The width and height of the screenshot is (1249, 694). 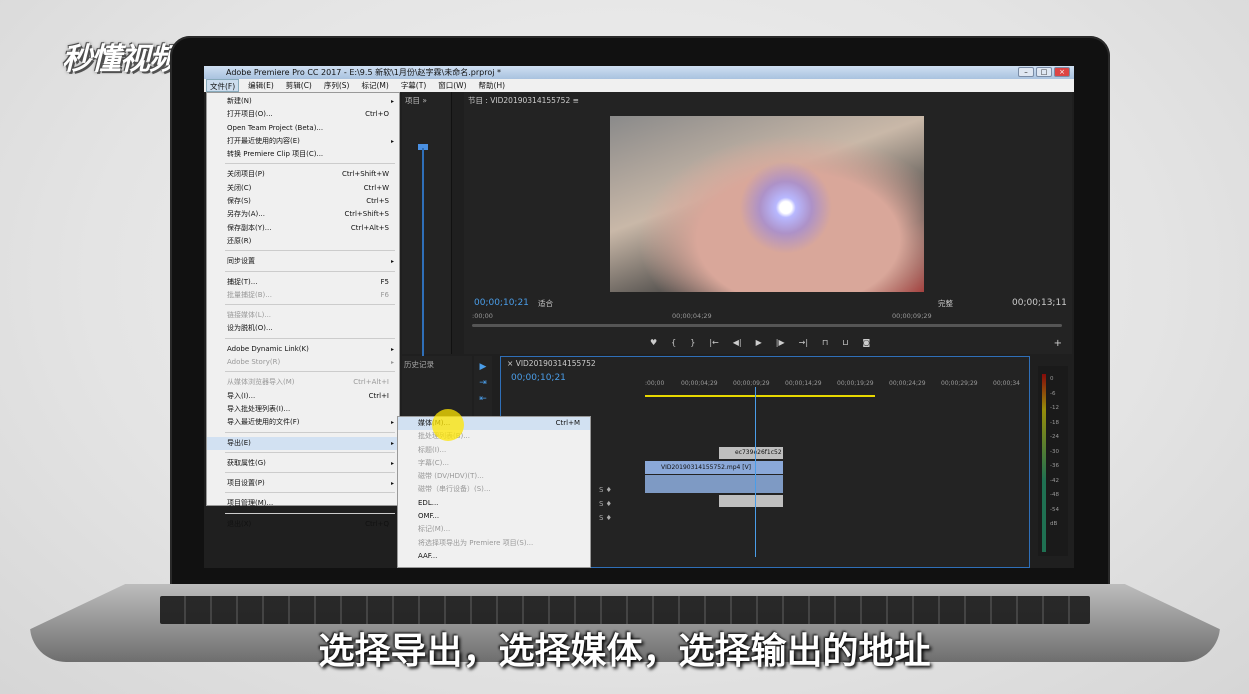 What do you see at coordinates (303, 463) in the screenshot?
I see `menu-item-get-properties: 获取属性(G) ▸` at bounding box center [303, 463].